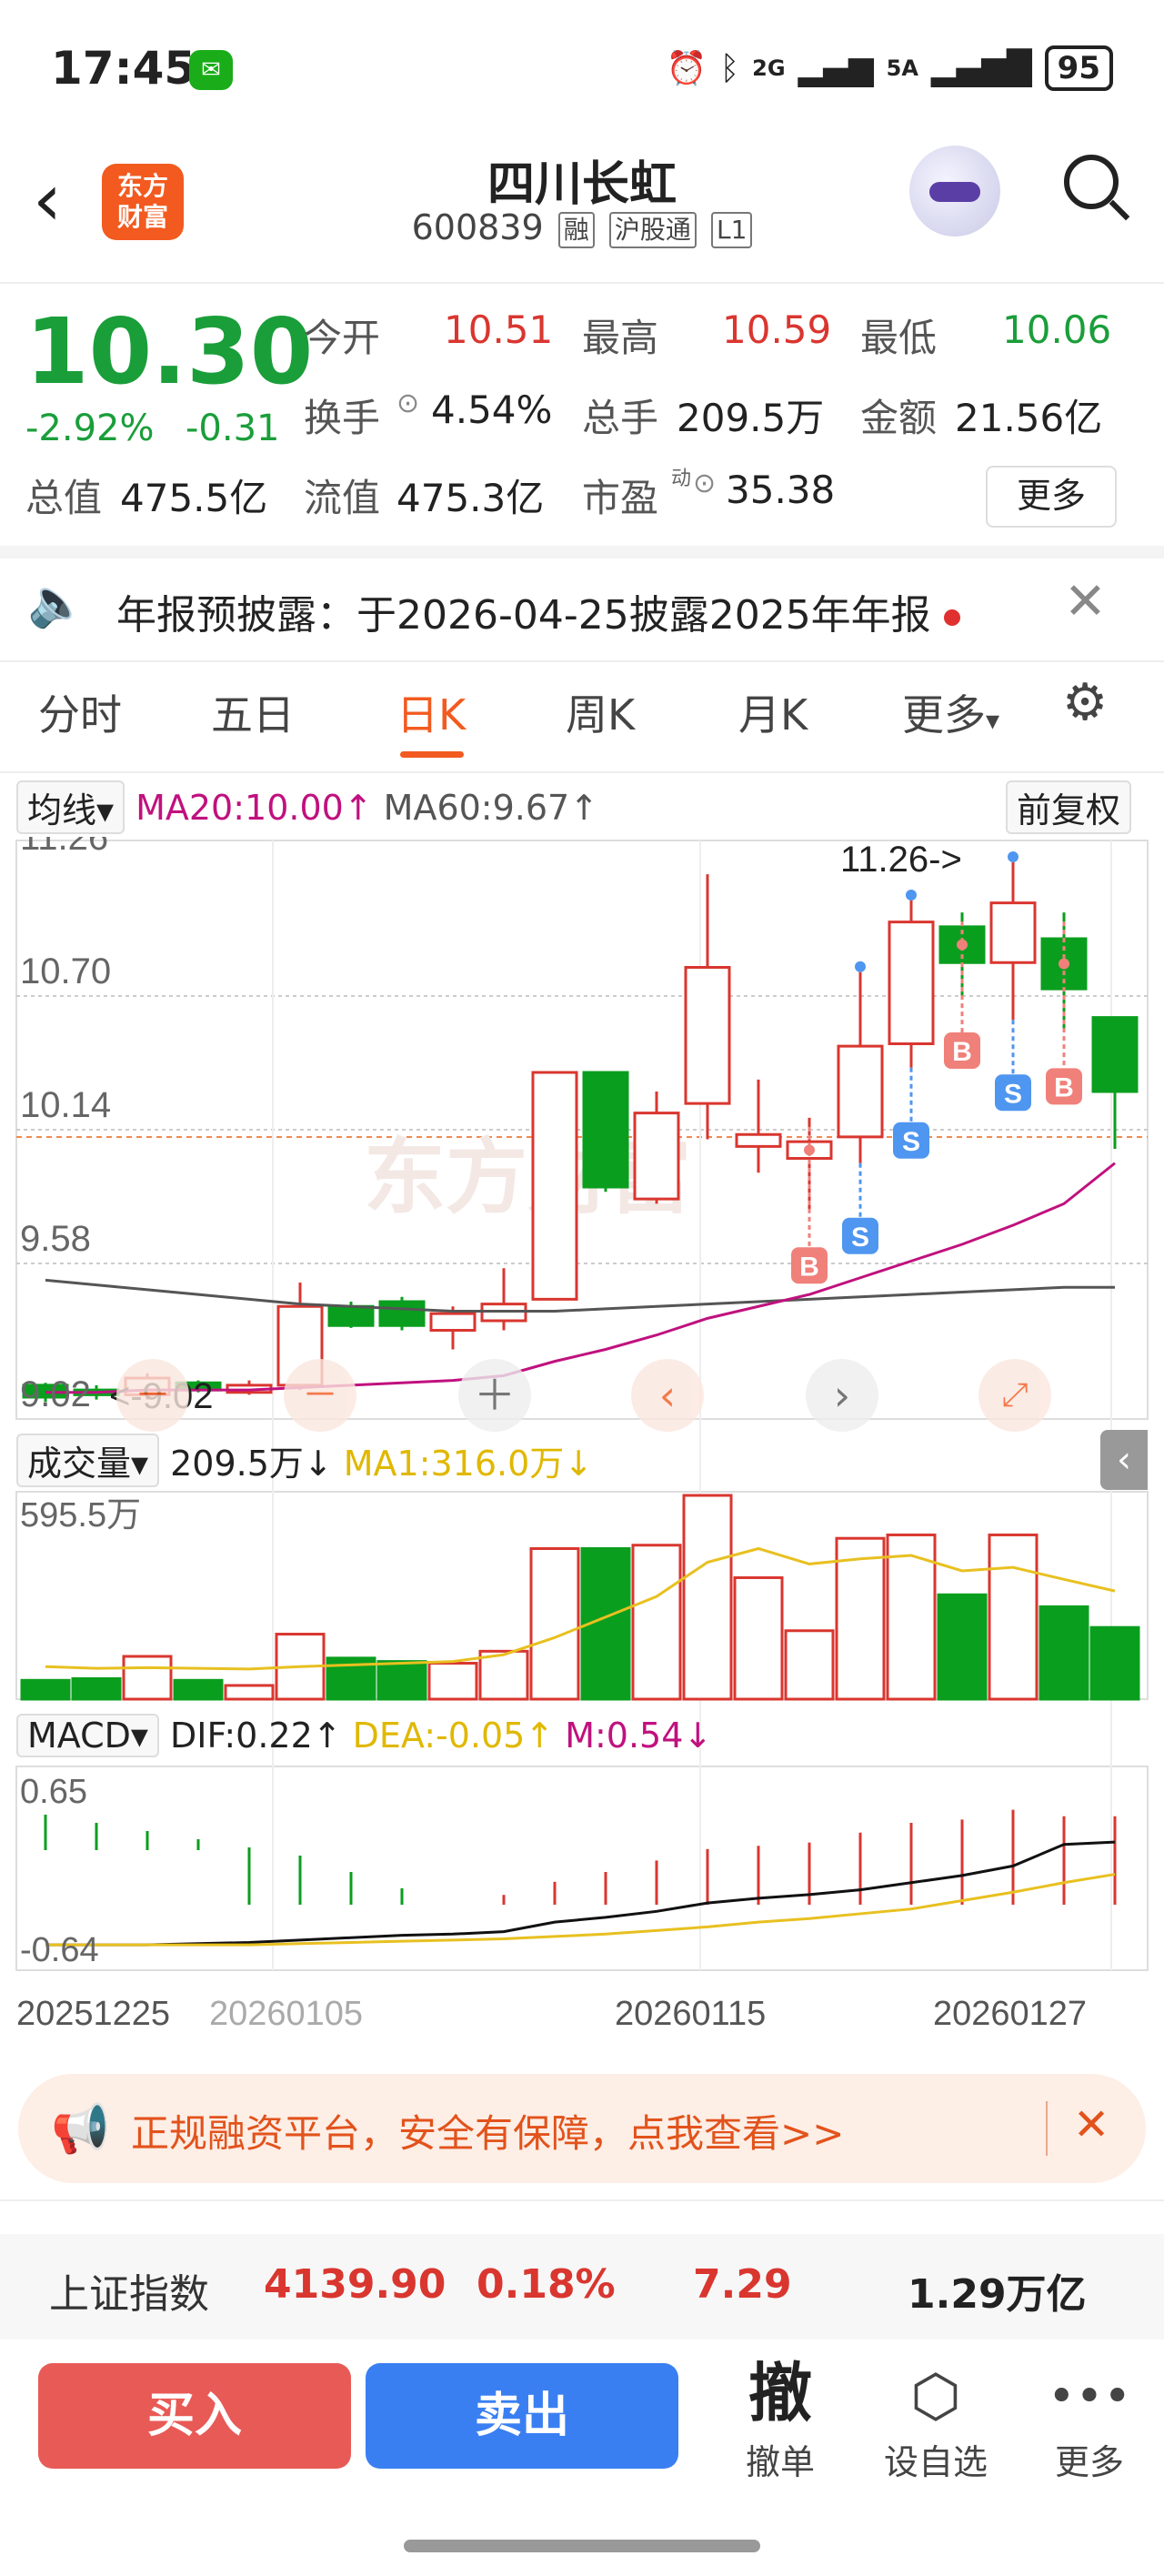  What do you see at coordinates (253, 712) in the screenshot?
I see `tab-five-day: 五日` at bounding box center [253, 712].